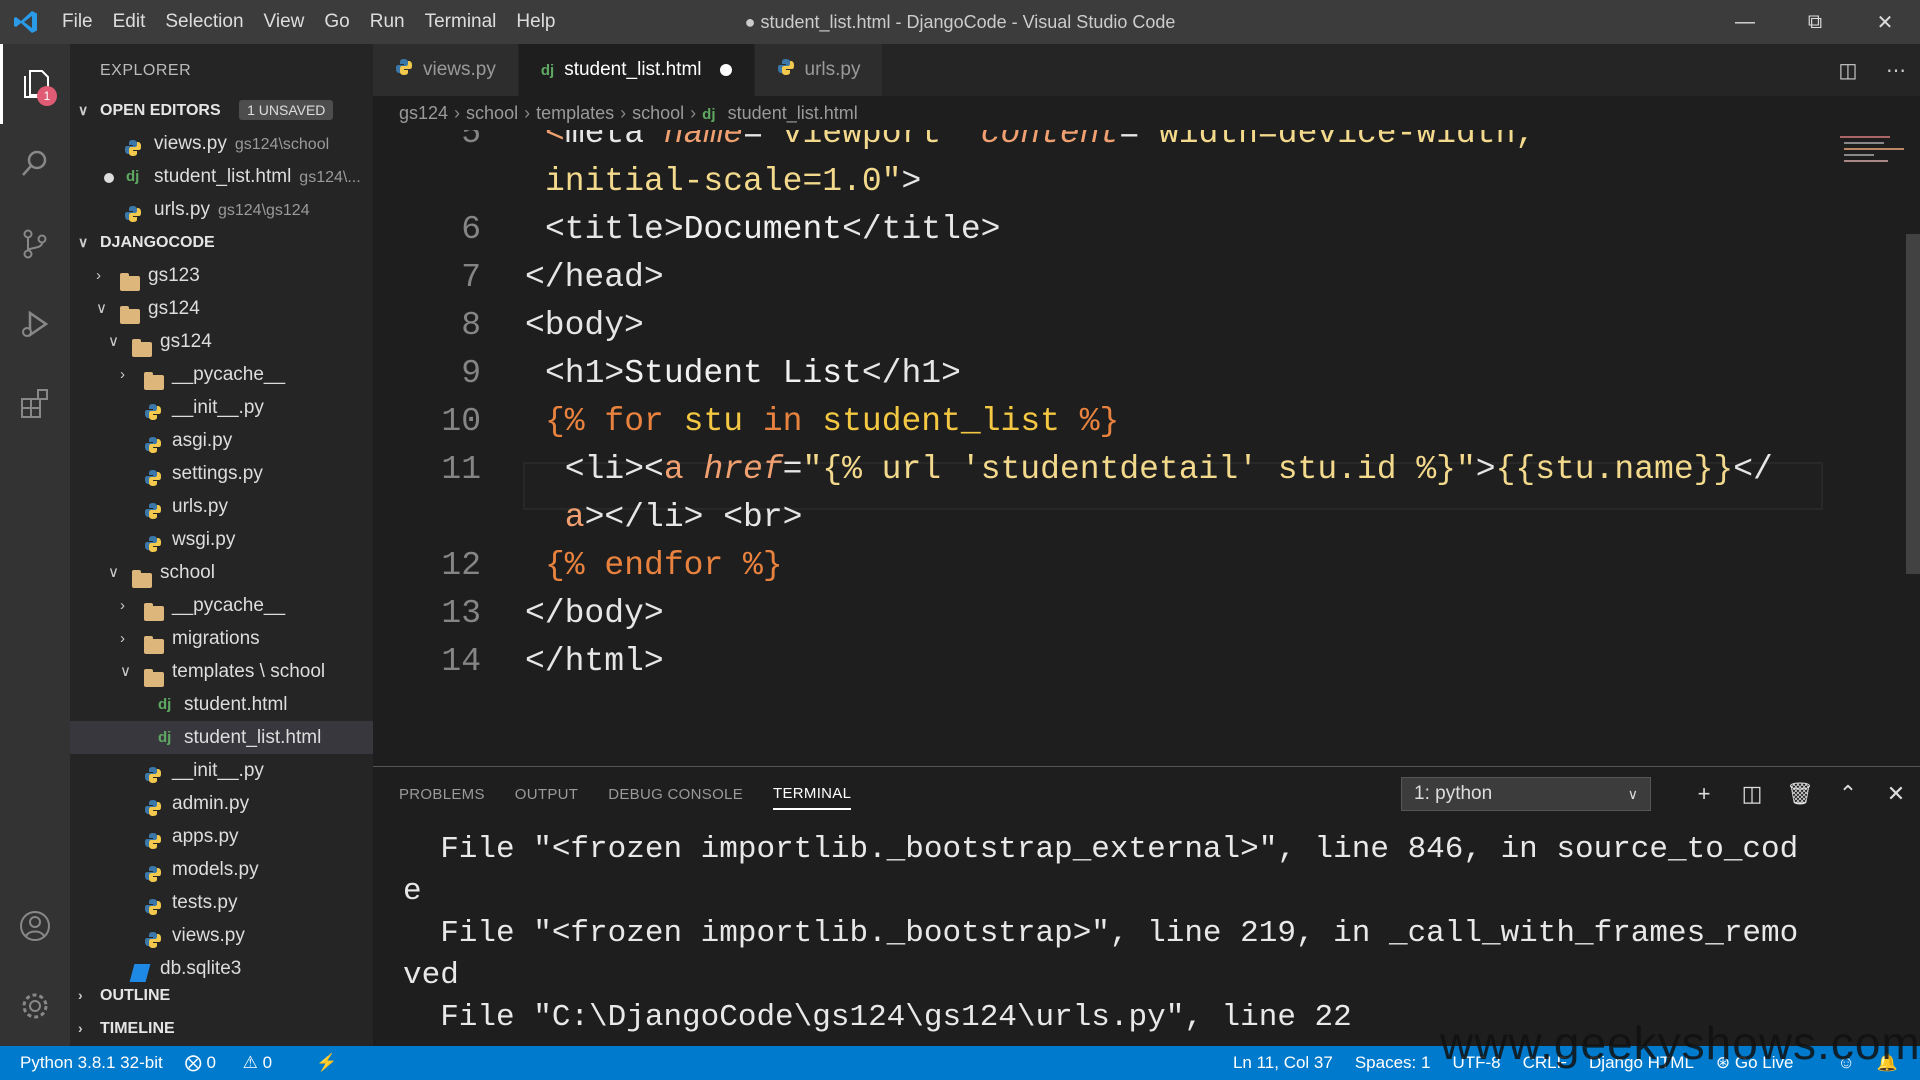 This screenshot has height=1080, width=1920. I want to click on database-icon, so click(140, 971).